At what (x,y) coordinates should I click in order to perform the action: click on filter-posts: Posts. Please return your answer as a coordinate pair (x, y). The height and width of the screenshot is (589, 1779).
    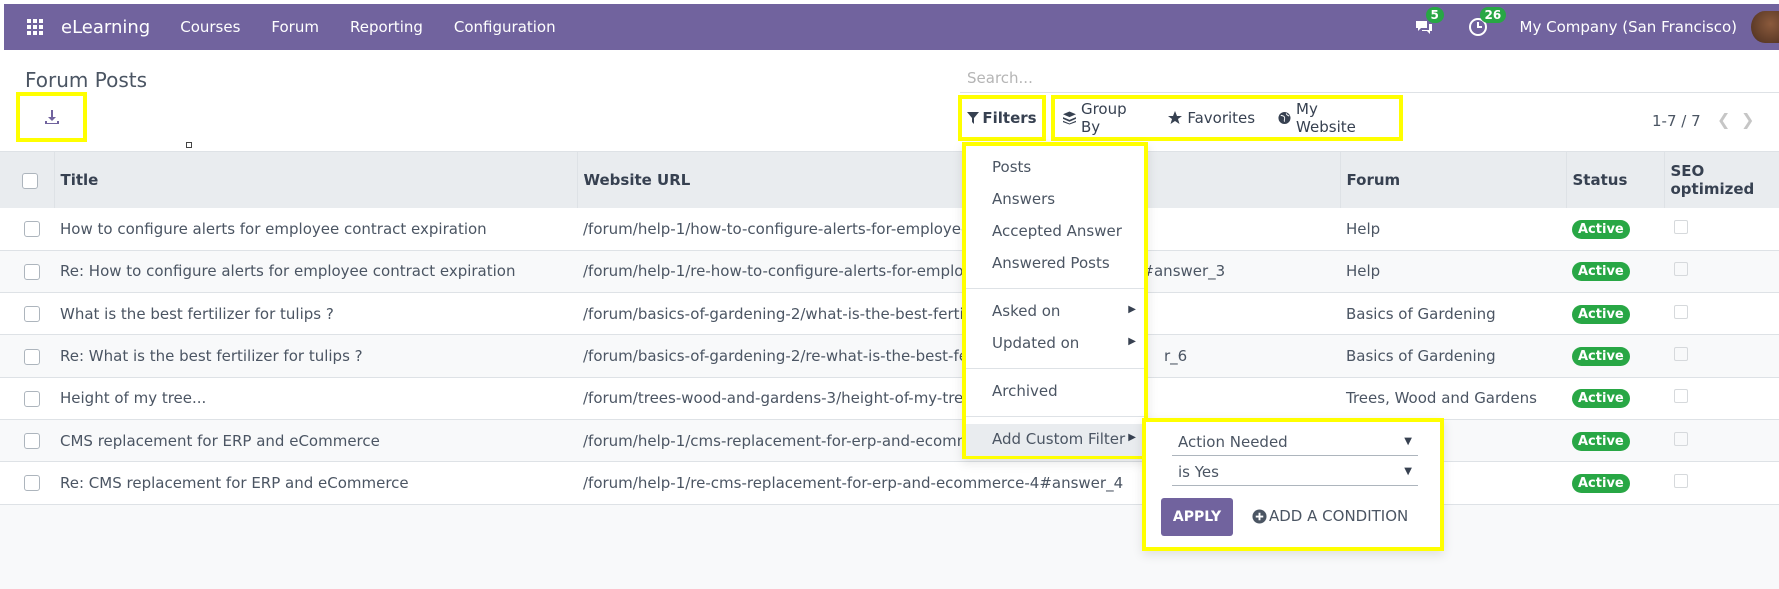
    Looking at the image, I should click on (1011, 167).